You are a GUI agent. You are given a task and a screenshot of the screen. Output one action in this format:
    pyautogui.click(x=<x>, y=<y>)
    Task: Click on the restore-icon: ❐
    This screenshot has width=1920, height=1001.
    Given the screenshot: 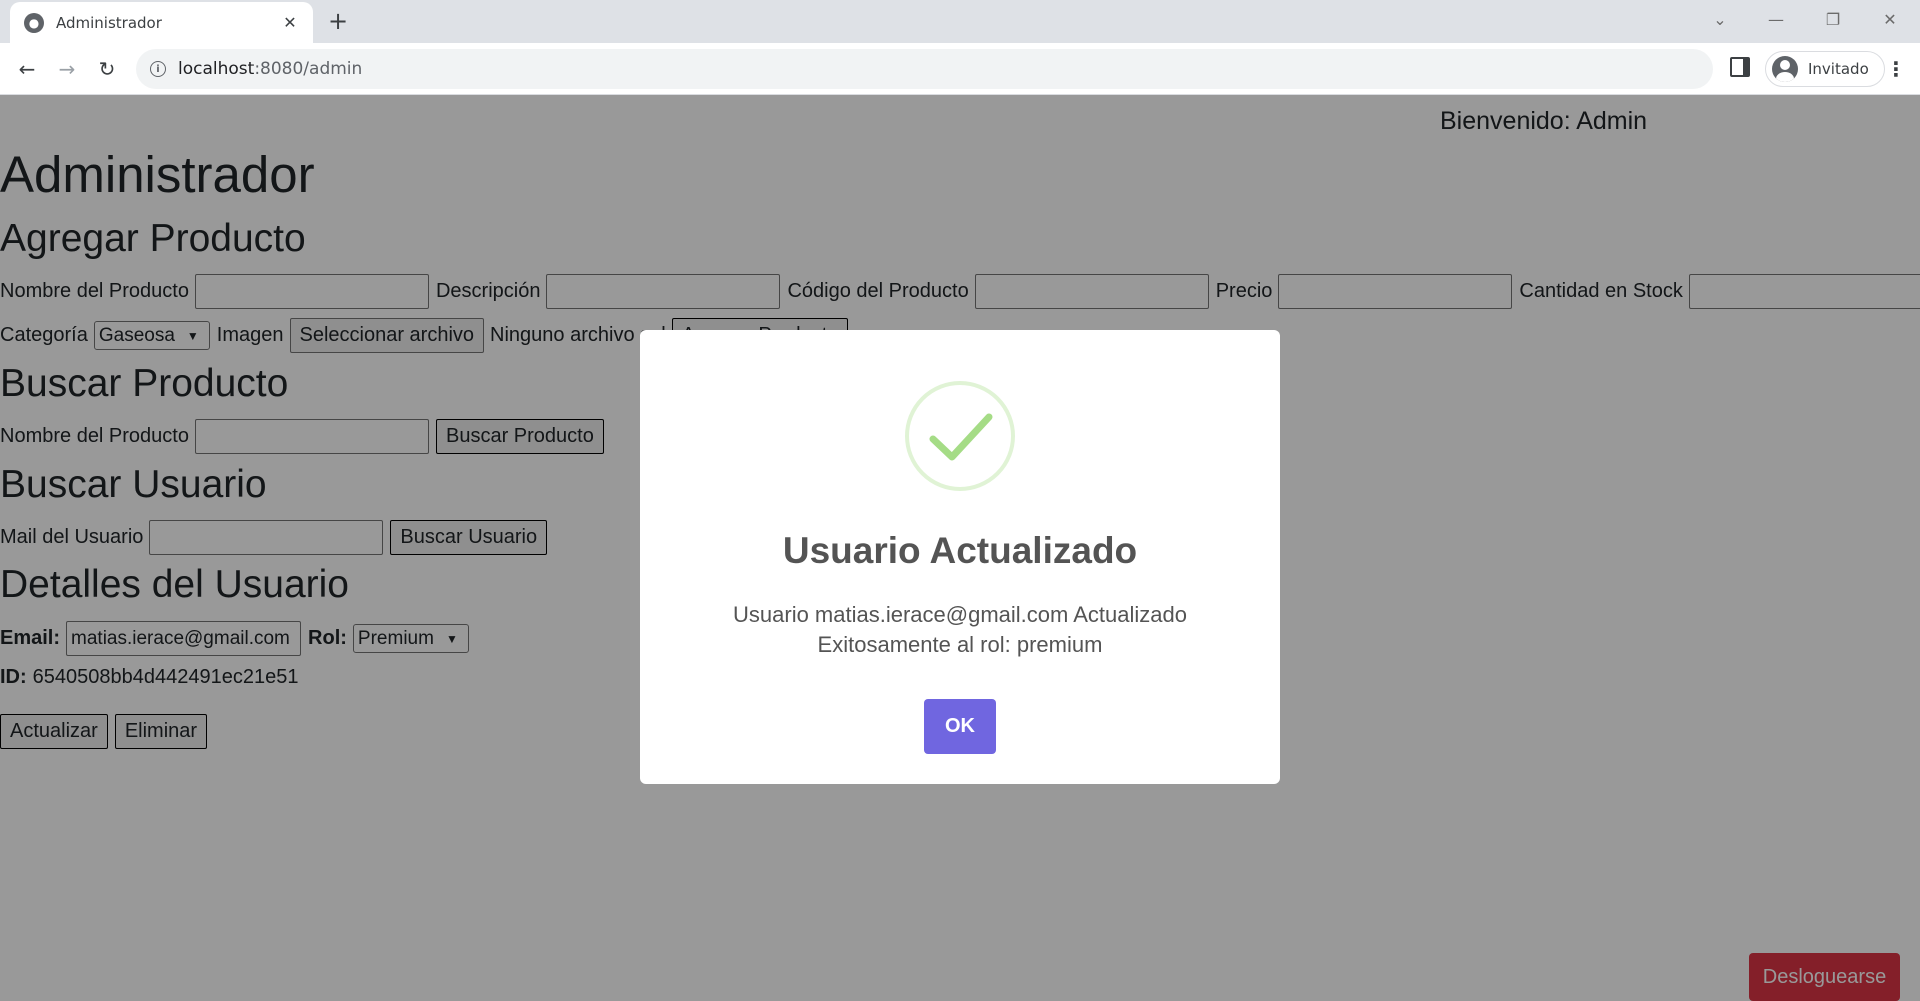 What is the action you would take?
    pyautogui.click(x=1833, y=19)
    